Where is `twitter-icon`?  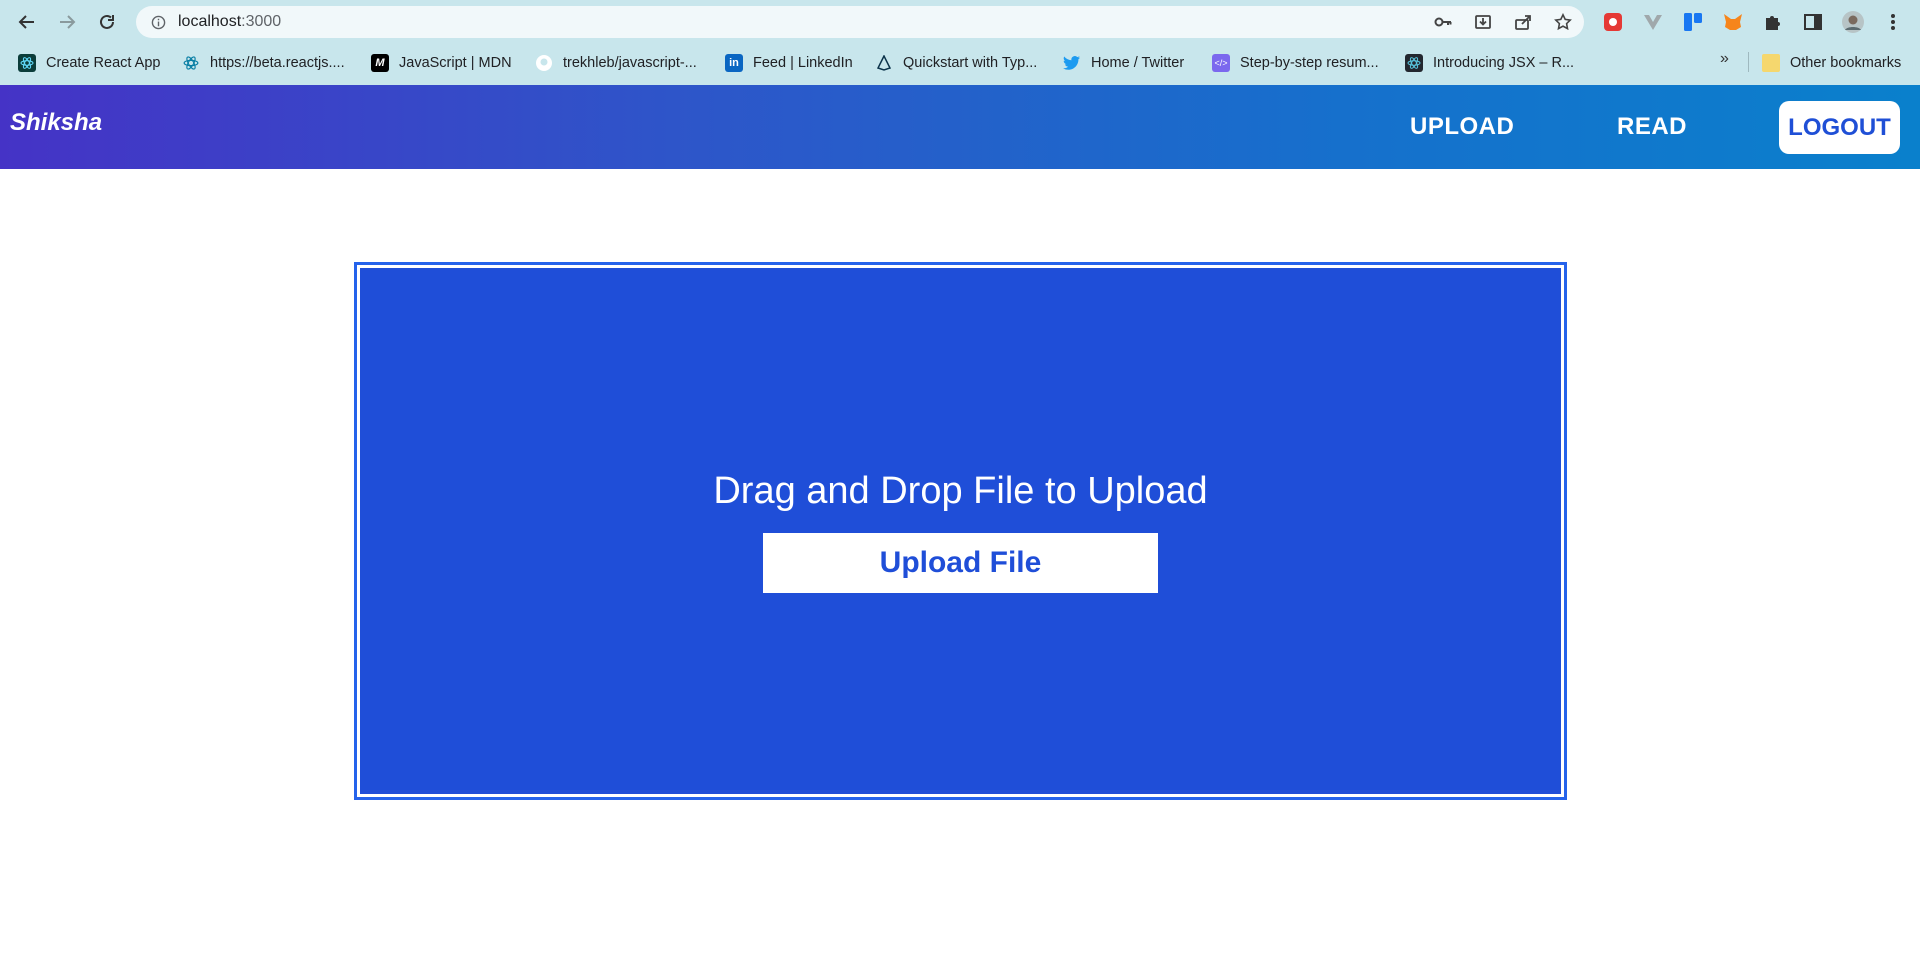 twitter-icon is located at coordinates (1072, 63).